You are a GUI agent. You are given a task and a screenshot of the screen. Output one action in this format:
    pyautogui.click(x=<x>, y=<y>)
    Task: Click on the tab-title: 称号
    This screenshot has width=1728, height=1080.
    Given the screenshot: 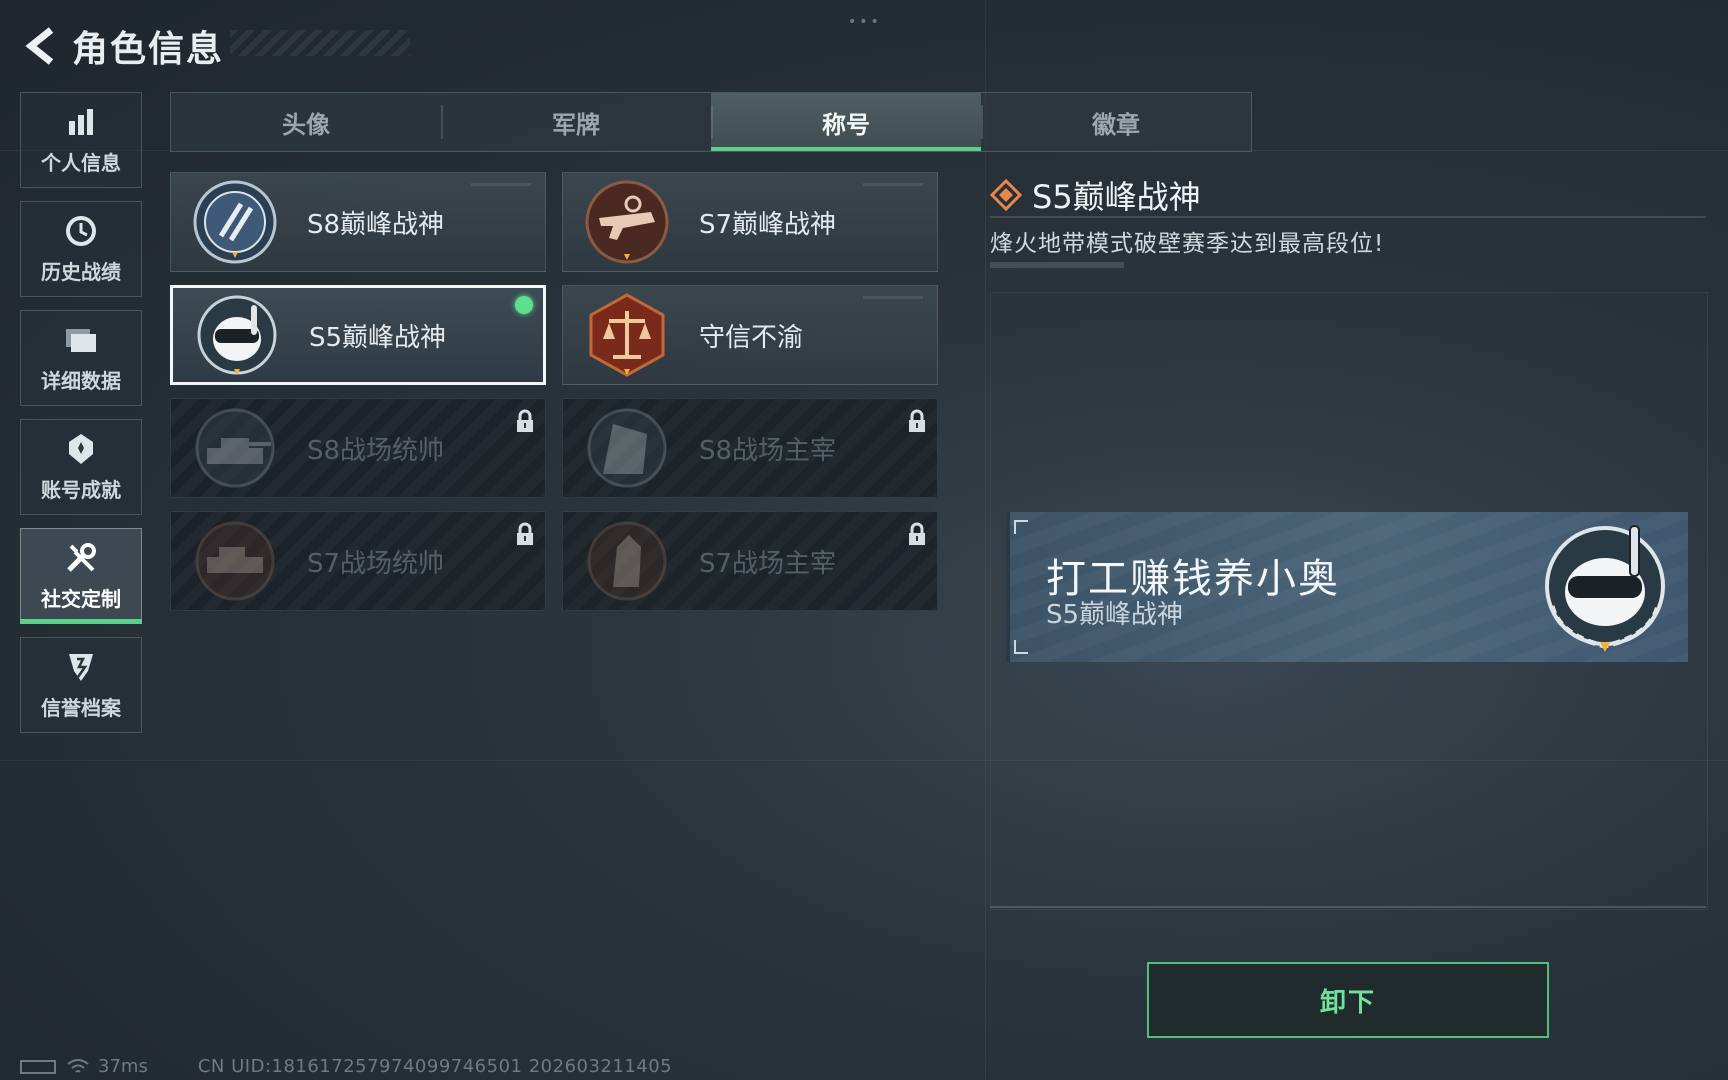 What is the action you would take?
    pyautogui.click(x=846, y=122)
    